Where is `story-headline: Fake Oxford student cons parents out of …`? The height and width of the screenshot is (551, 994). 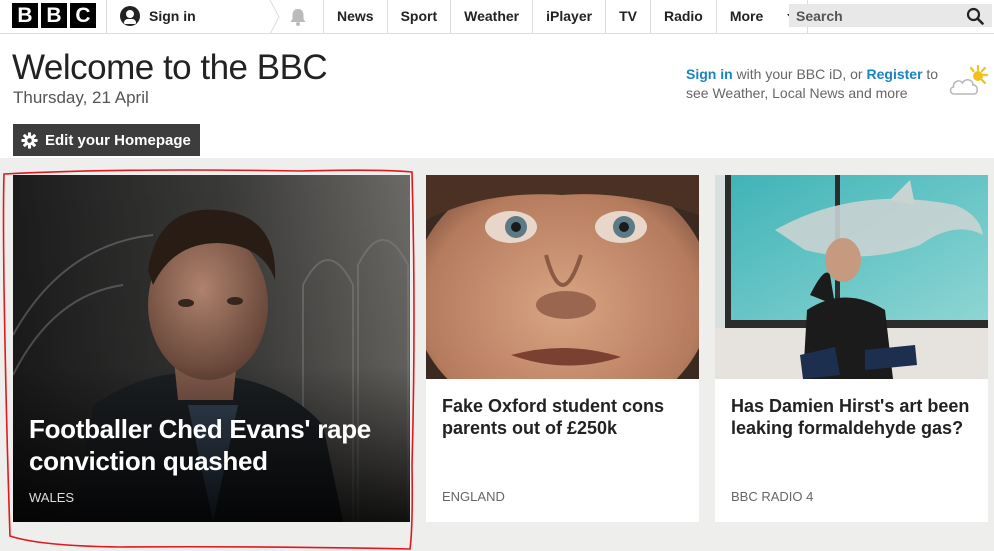 story-headline: Fake Oxford student cons parents out of … is located at coordinates (563, 417).